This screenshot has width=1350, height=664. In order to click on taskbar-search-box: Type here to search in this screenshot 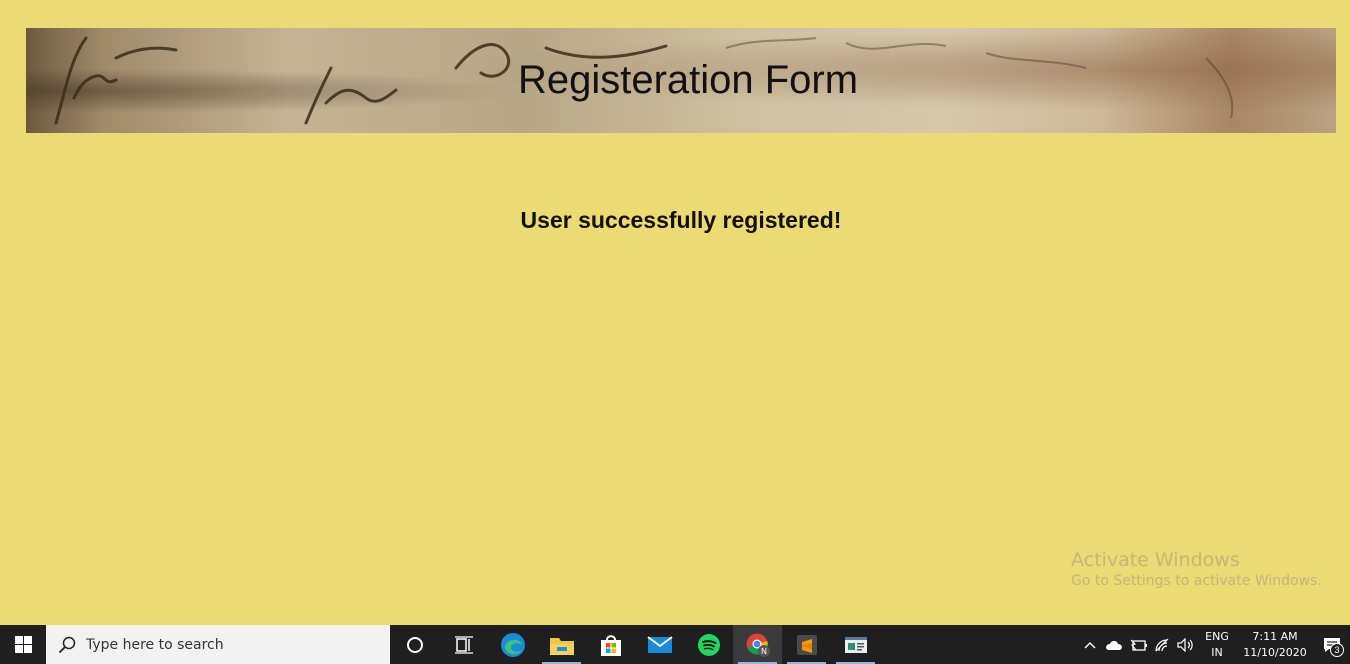, I will do `click(218, 644)`.